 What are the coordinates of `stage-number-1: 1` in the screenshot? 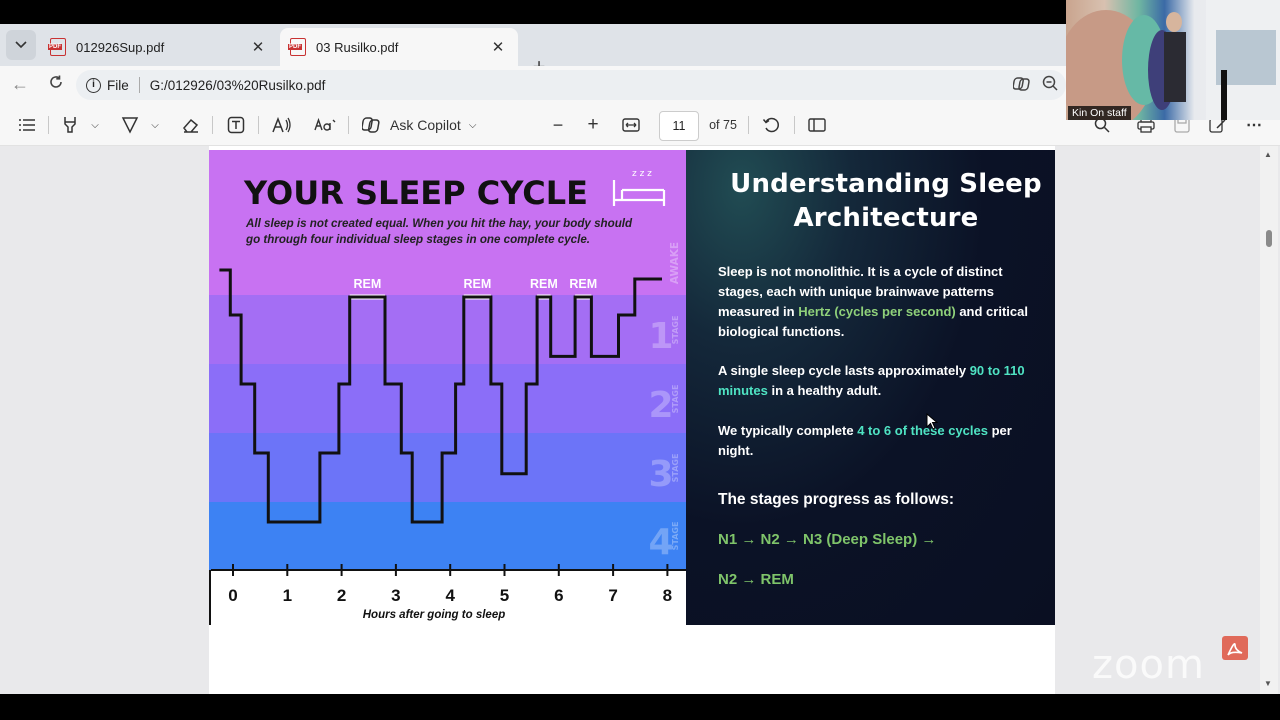 It's located at (660, 336).